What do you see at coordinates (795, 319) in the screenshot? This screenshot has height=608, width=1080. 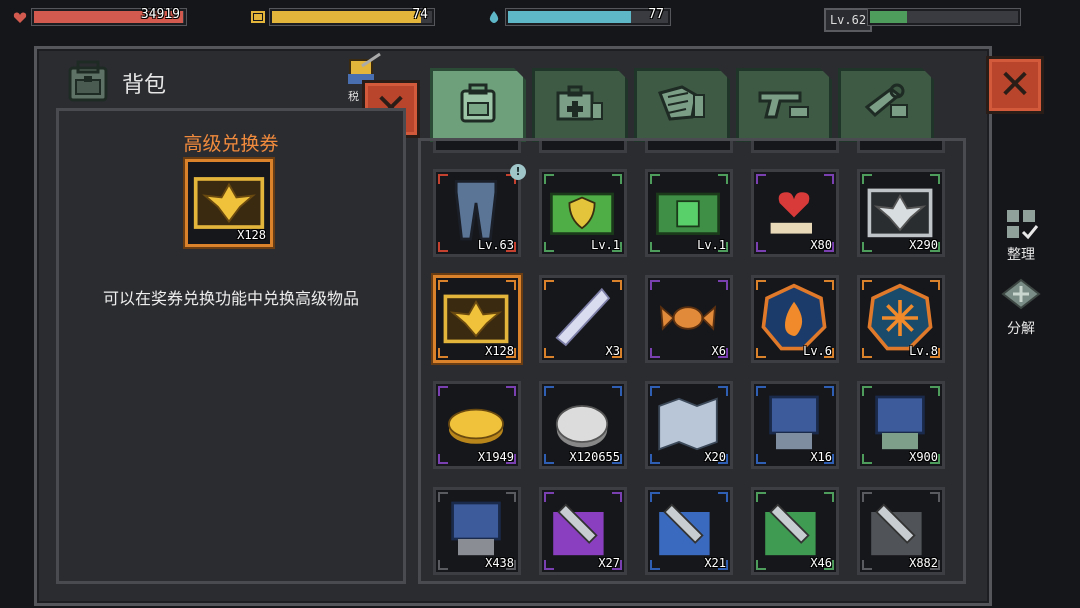 I see `item-slot: Lv.6` at bounding box center [795, 319].